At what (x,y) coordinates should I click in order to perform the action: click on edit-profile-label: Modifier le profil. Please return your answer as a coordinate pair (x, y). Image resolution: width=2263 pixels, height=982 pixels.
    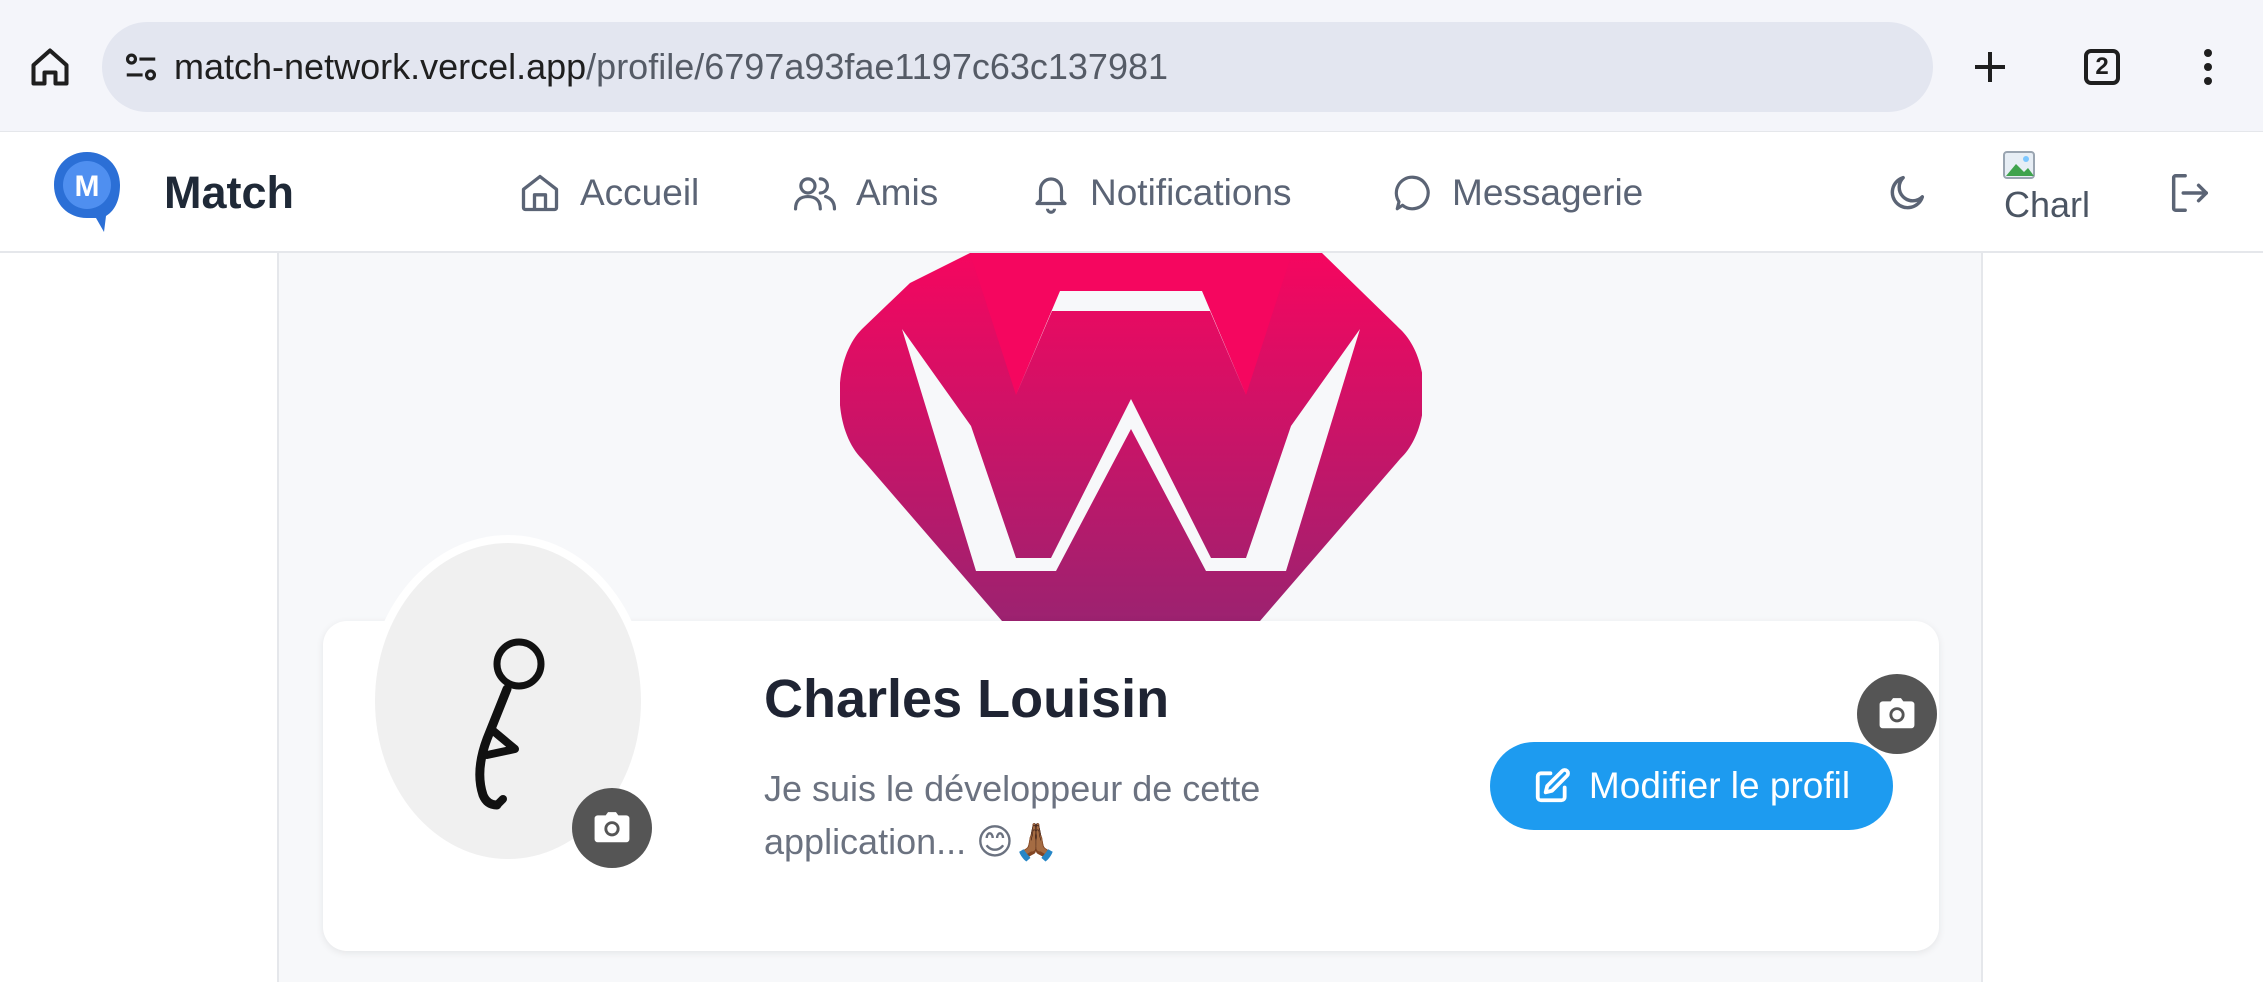
    Looking at the image, I should click on (1719, 785).